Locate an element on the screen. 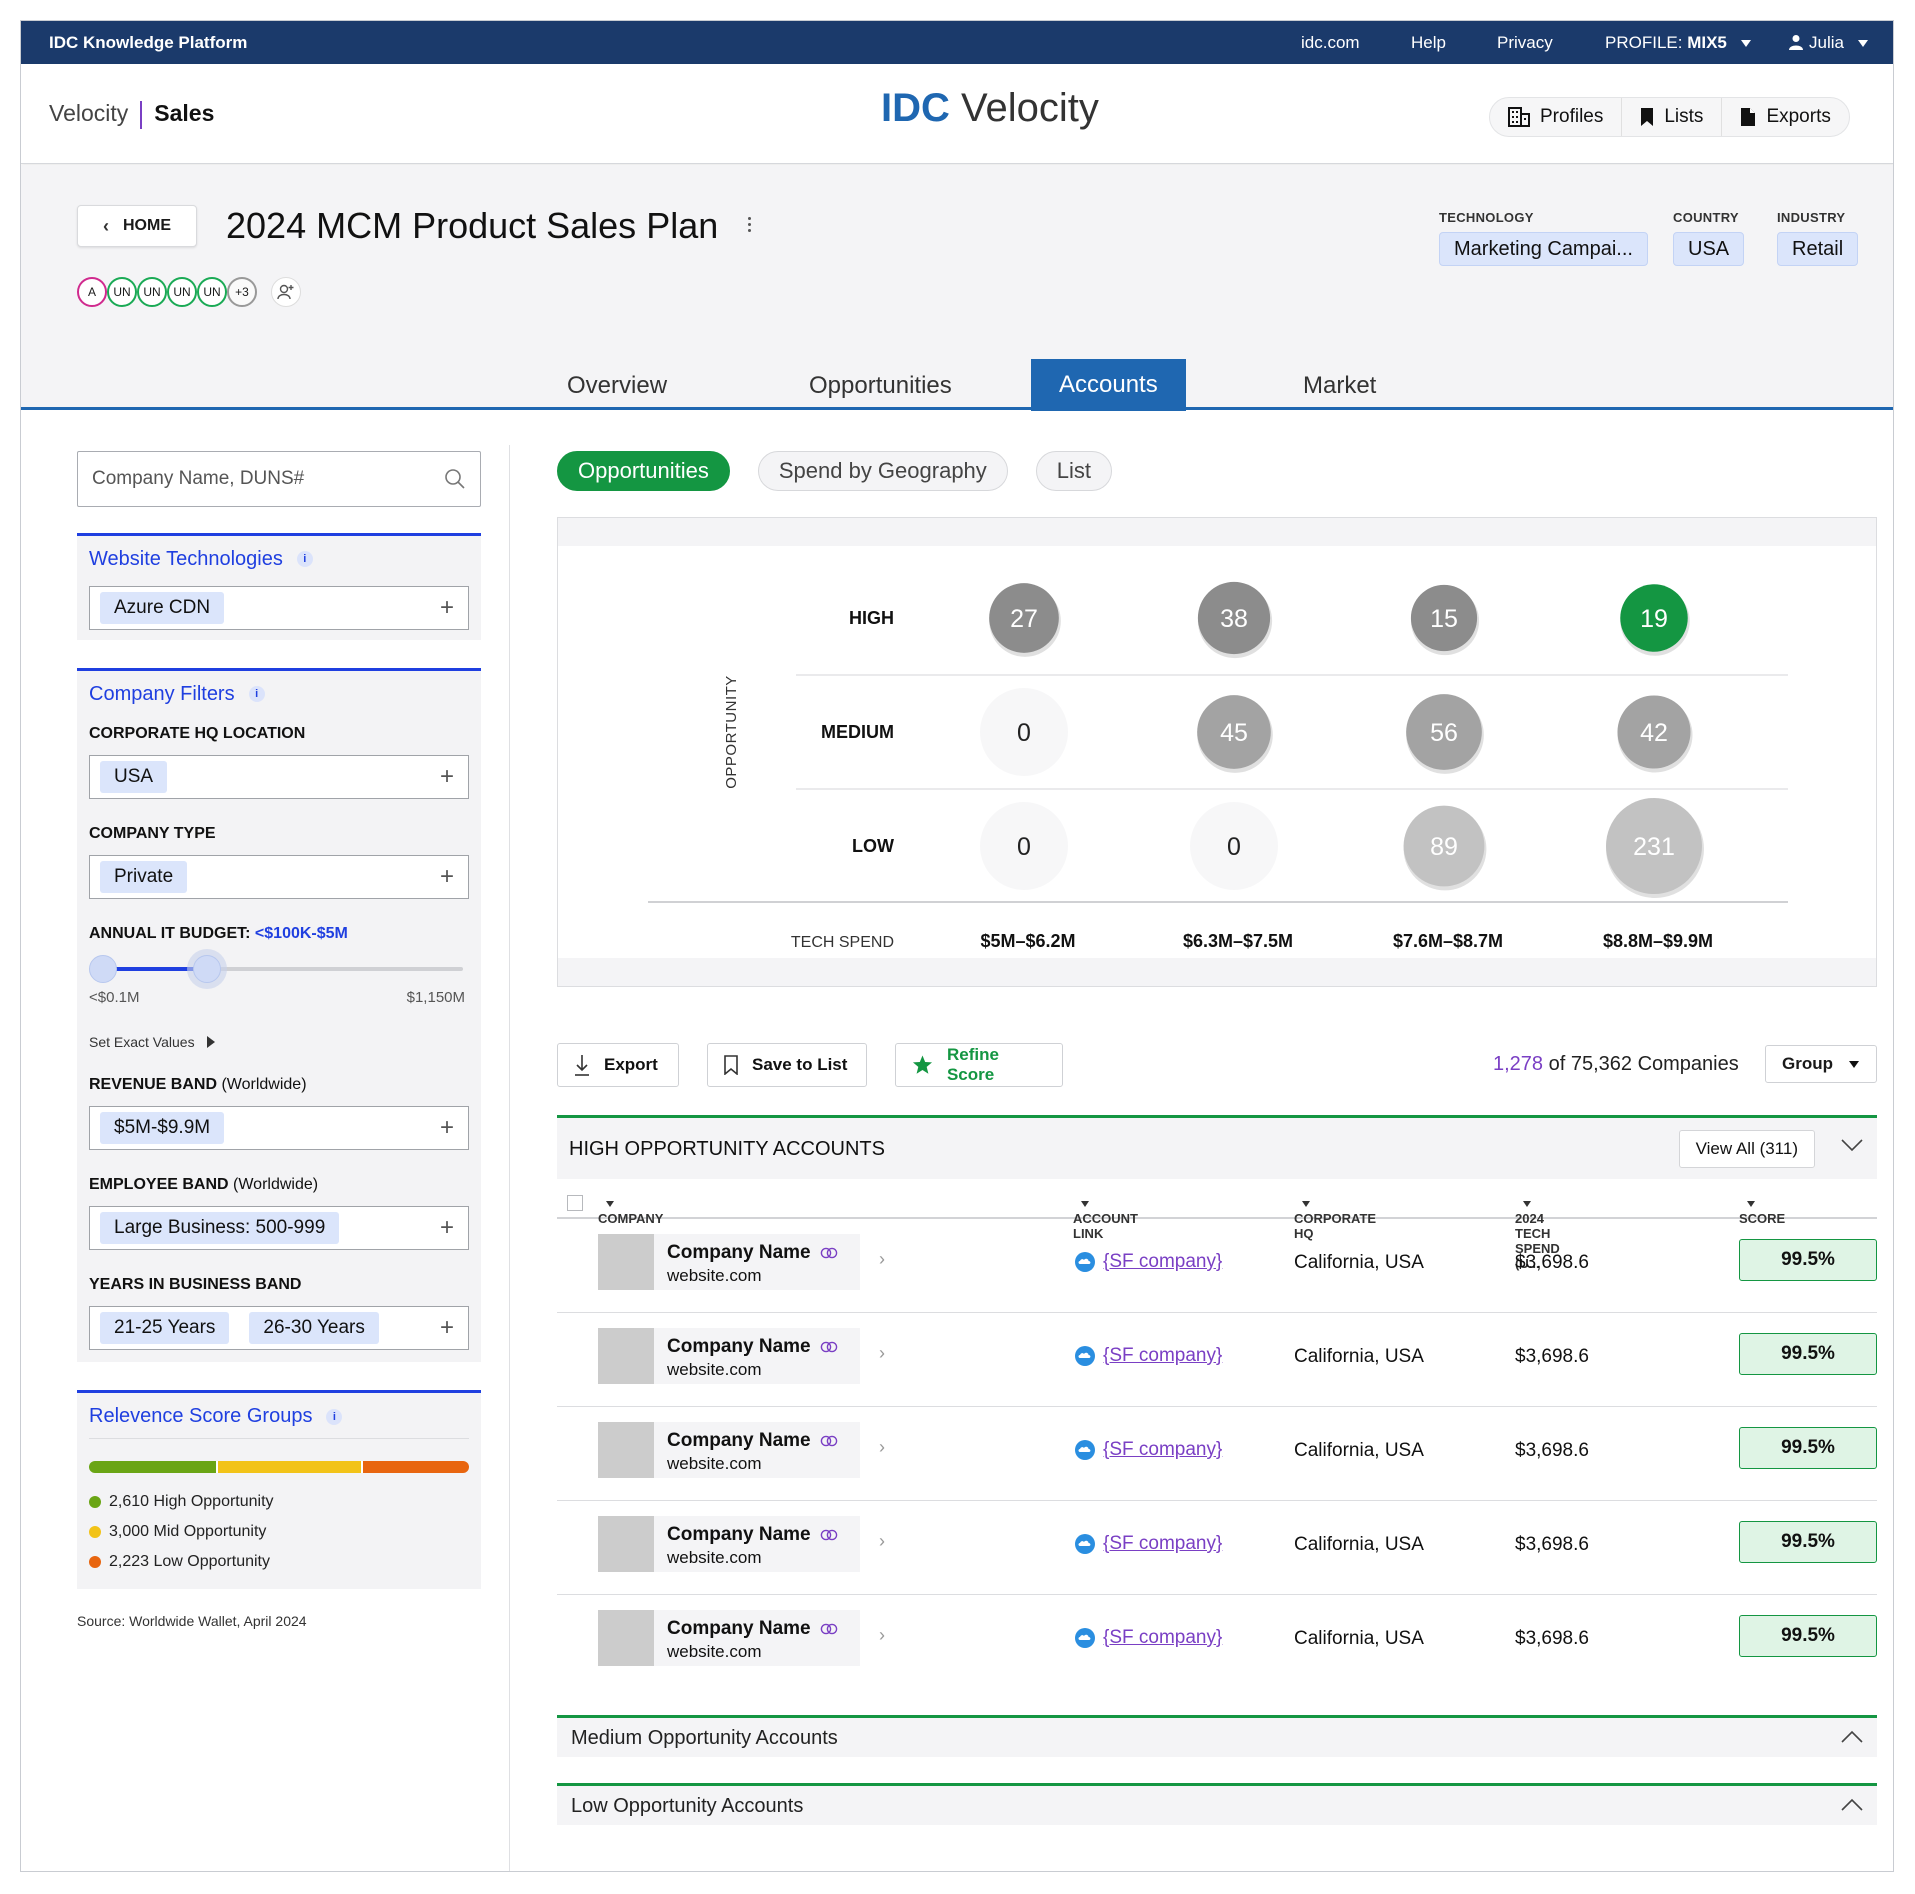 The height and width of the screenshot is (1894, 1915). filter-tag: Azure CDN is located at coordinates (162, 608).